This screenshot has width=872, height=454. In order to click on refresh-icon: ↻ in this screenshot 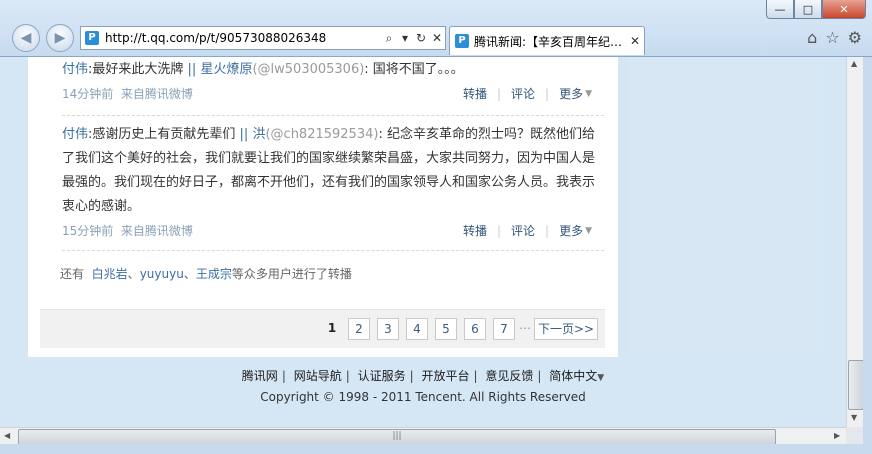, I will do `click(421, 38)`.